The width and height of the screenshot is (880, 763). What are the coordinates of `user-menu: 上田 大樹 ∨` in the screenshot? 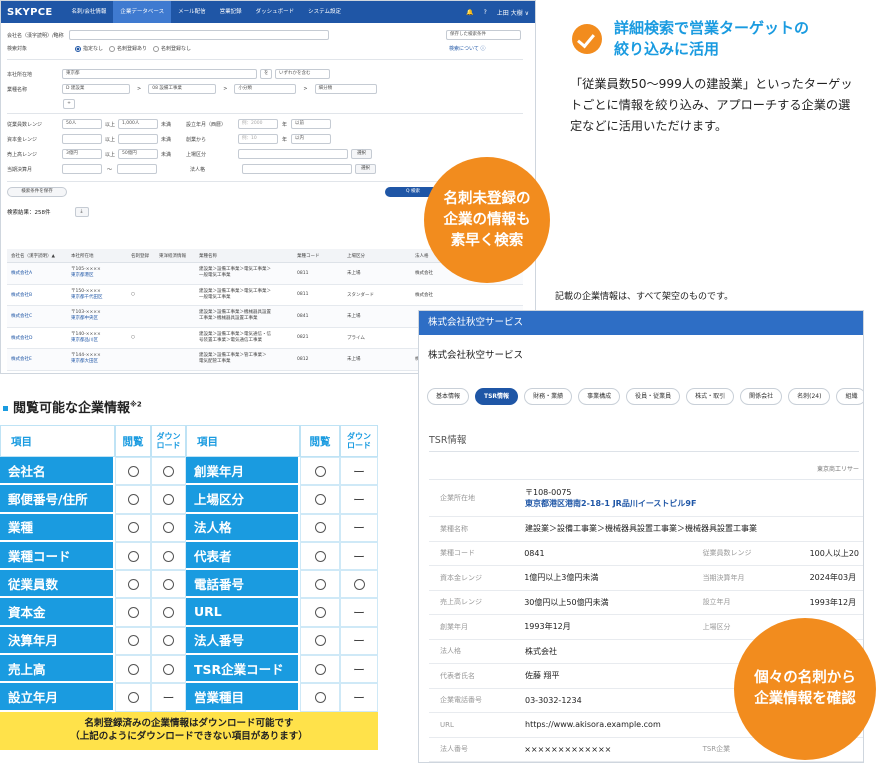 It's located at (513, 12).